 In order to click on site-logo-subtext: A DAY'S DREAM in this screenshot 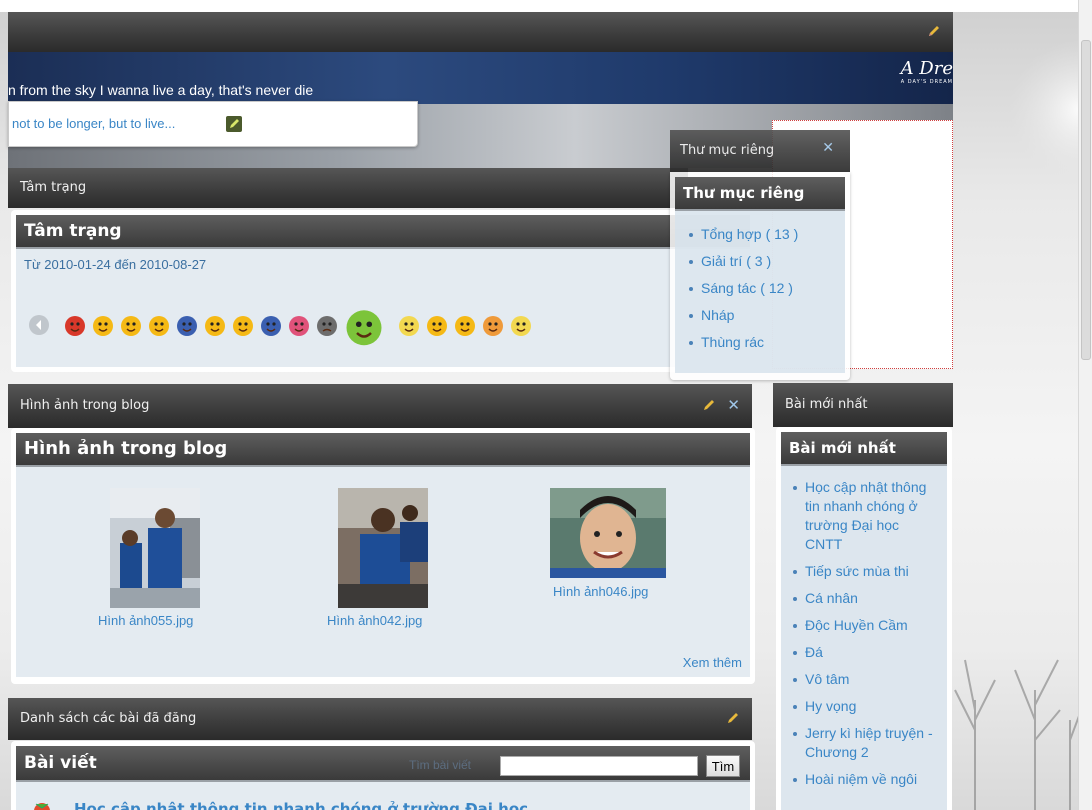, I will do `click(926, 82)`.